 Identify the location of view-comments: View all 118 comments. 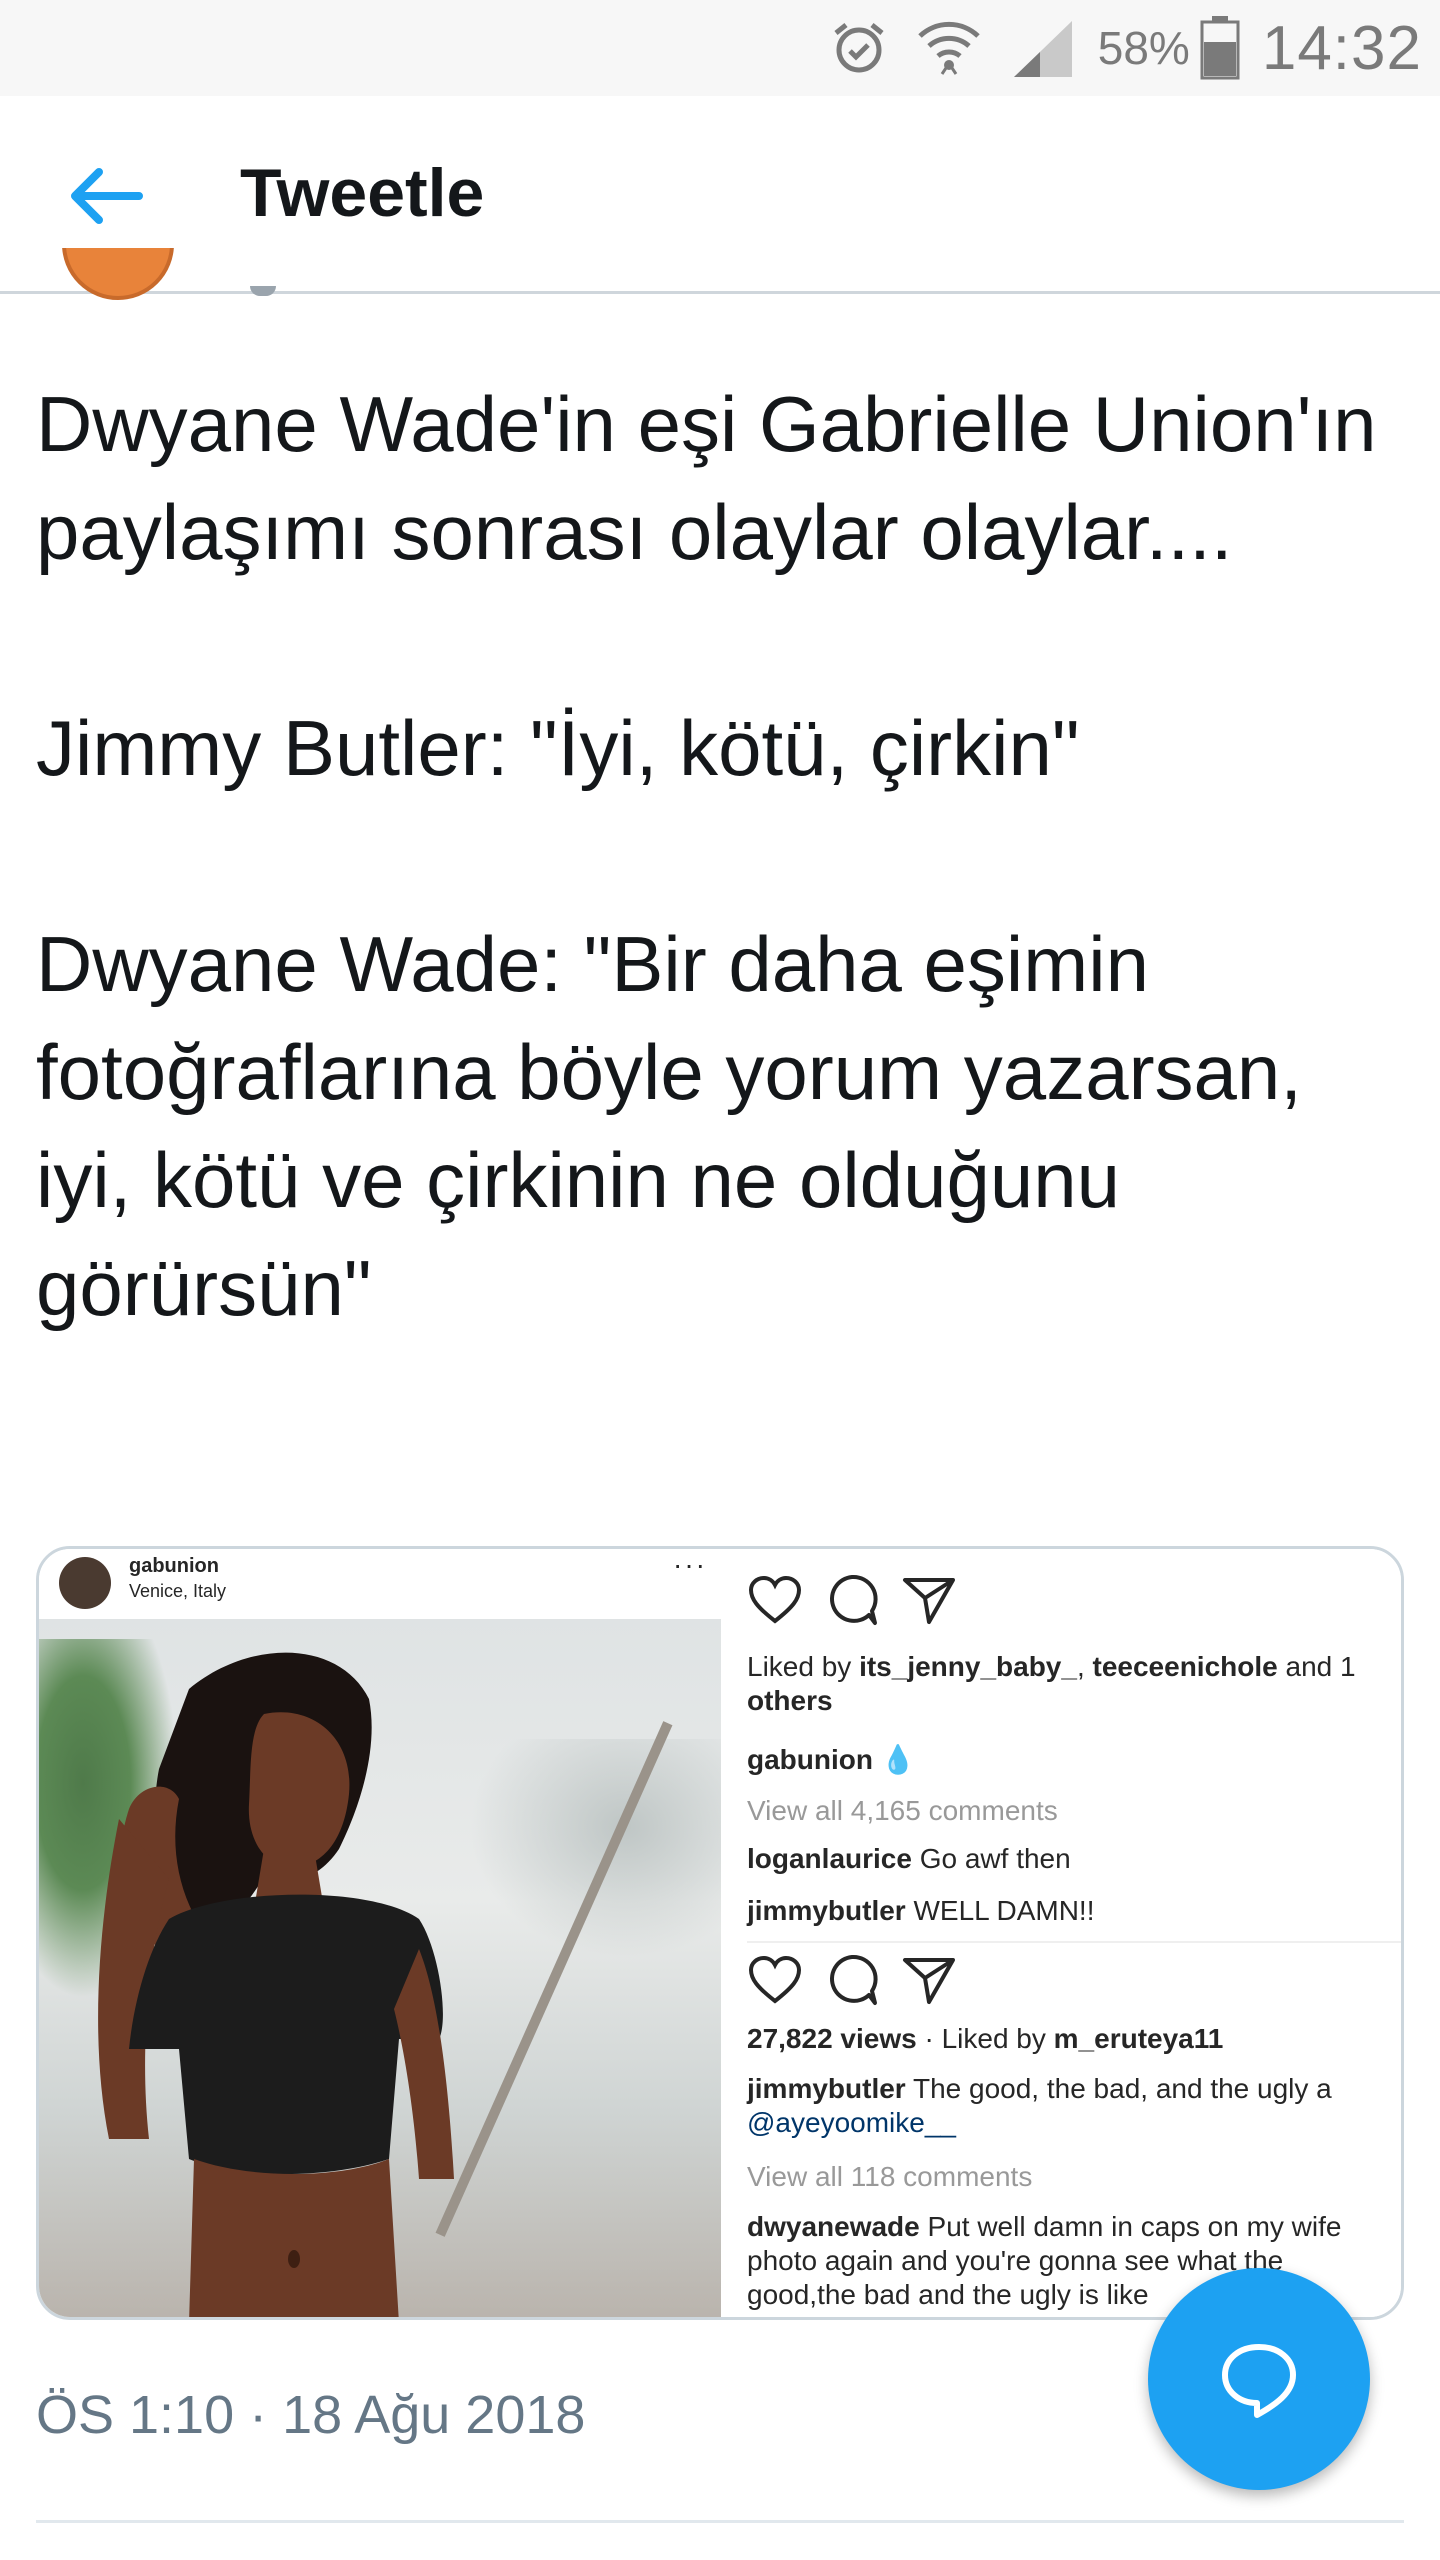
(890, 2176).